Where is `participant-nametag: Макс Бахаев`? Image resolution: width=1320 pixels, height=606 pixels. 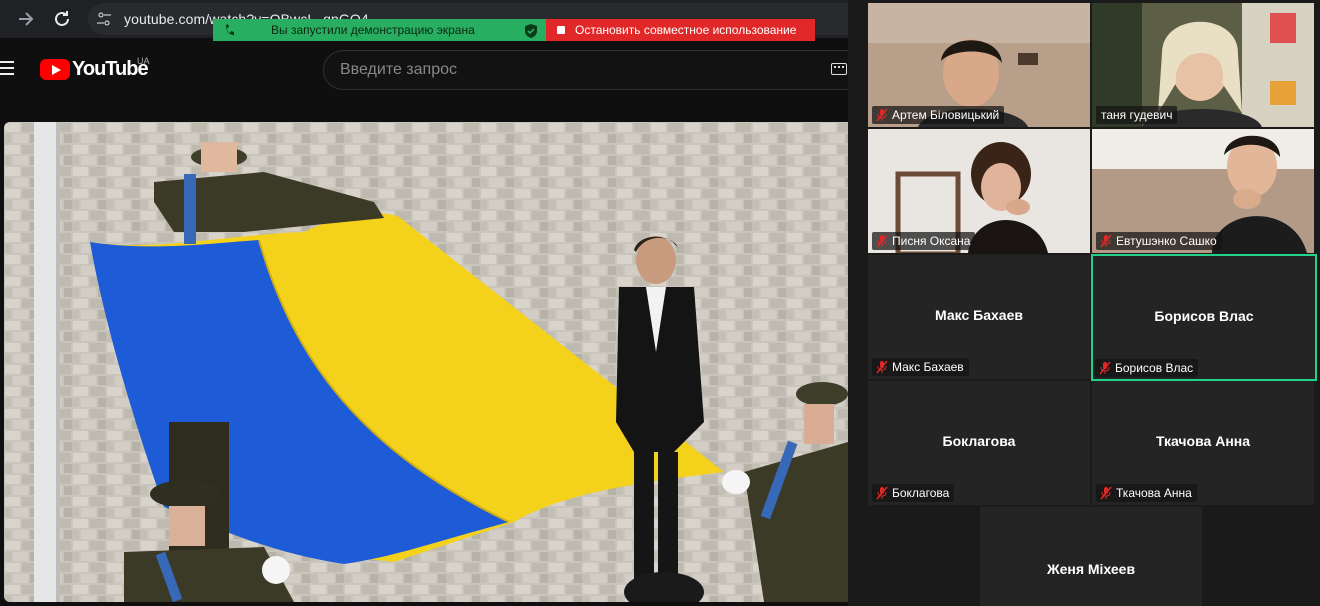
participant-nametag: Макс Бахаев is located at coordinates (920, 367).